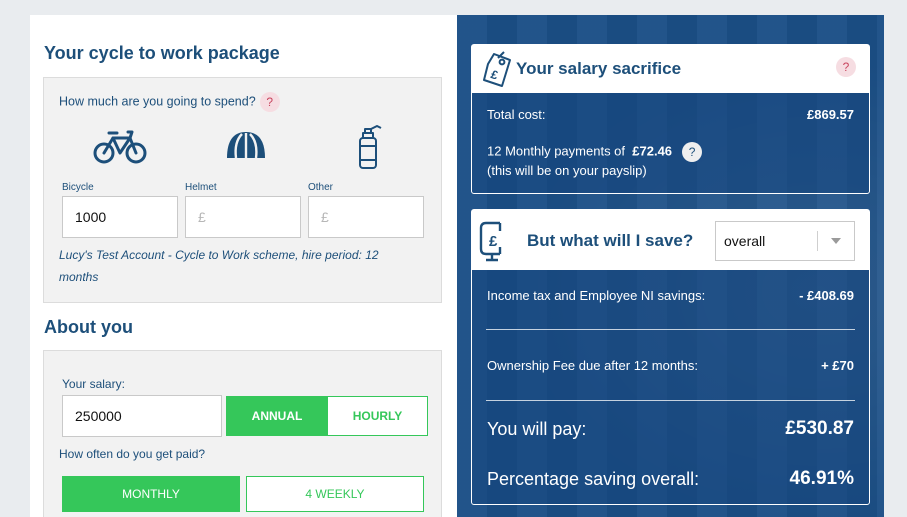  Describe the element at coordinates (78, 187) in the screenshot. I see `bicycle-label: Bicycle` at that location.